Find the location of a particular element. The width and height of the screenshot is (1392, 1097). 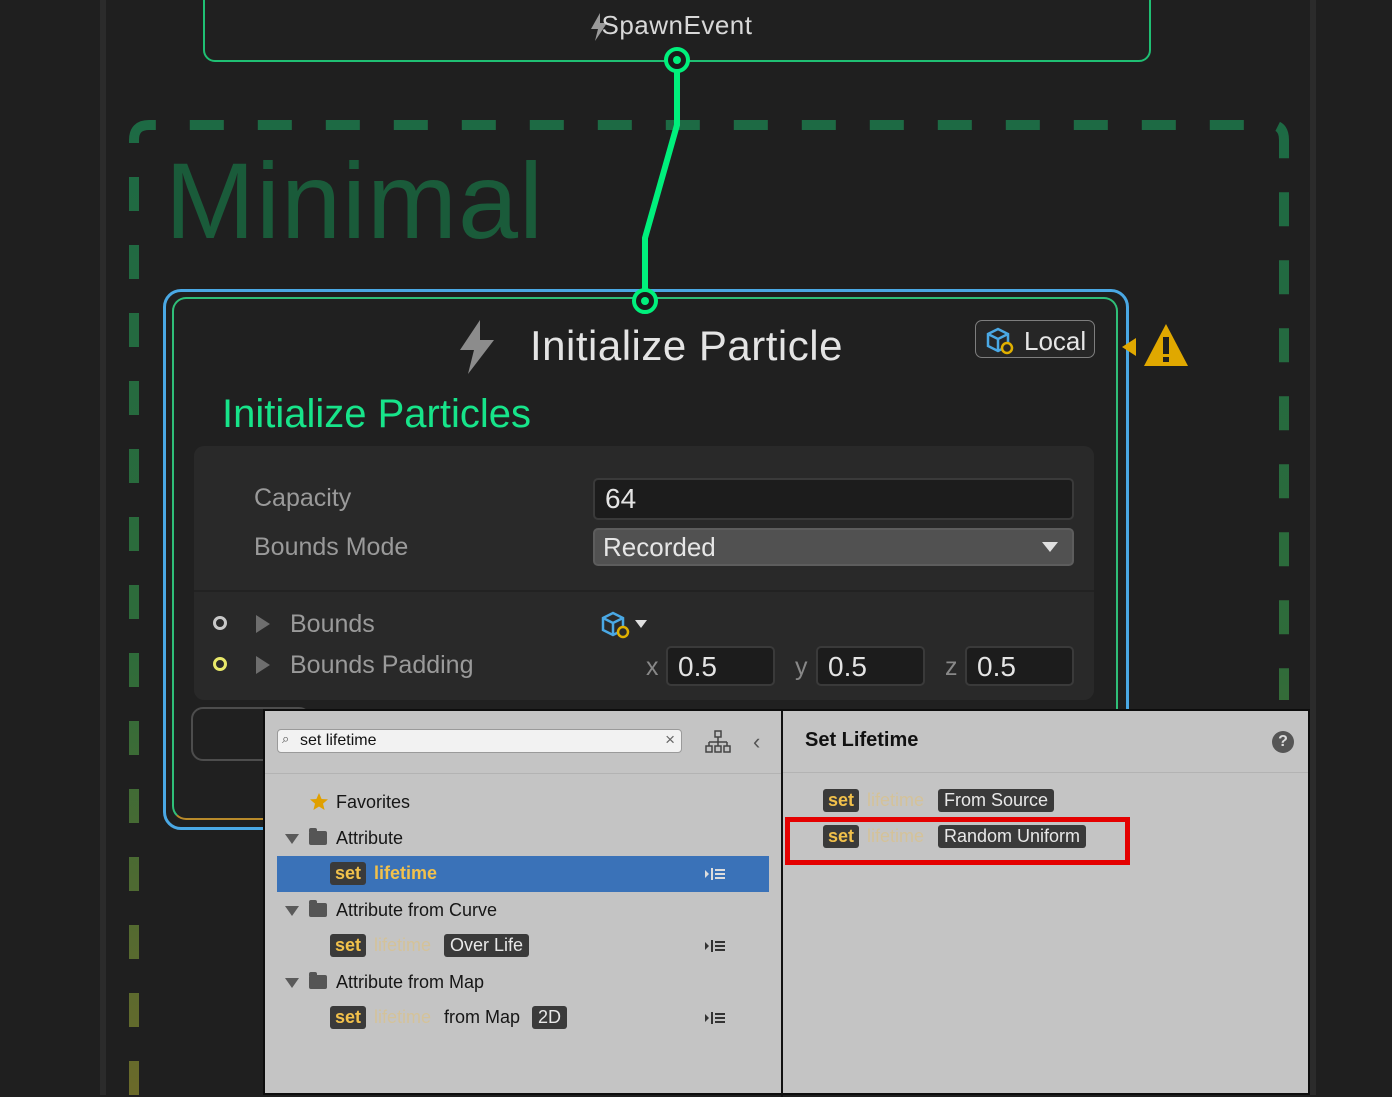

bounds-input-port is located at coordinates (220, 623).